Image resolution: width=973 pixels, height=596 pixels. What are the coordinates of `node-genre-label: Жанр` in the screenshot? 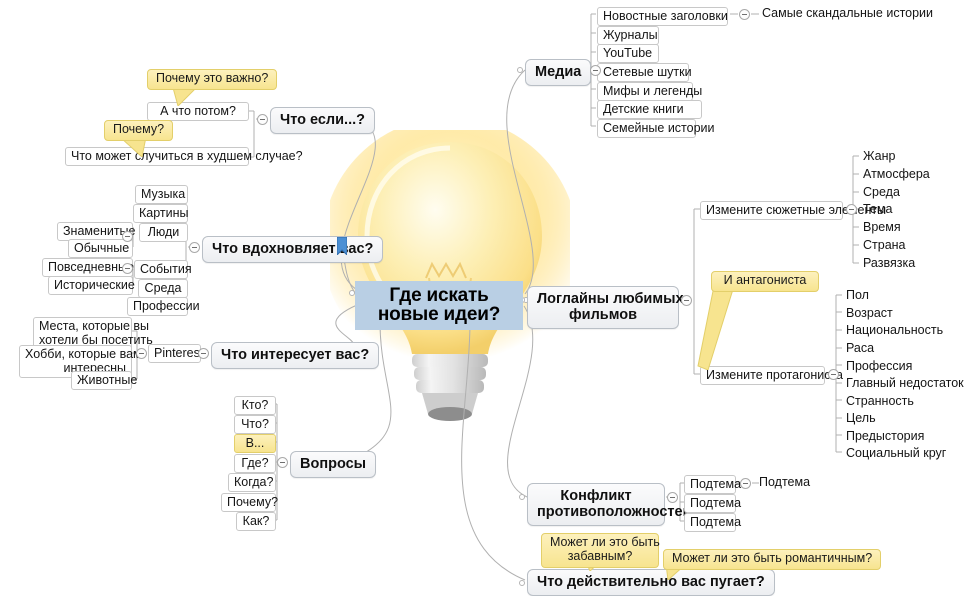 It's located at (879, 156).